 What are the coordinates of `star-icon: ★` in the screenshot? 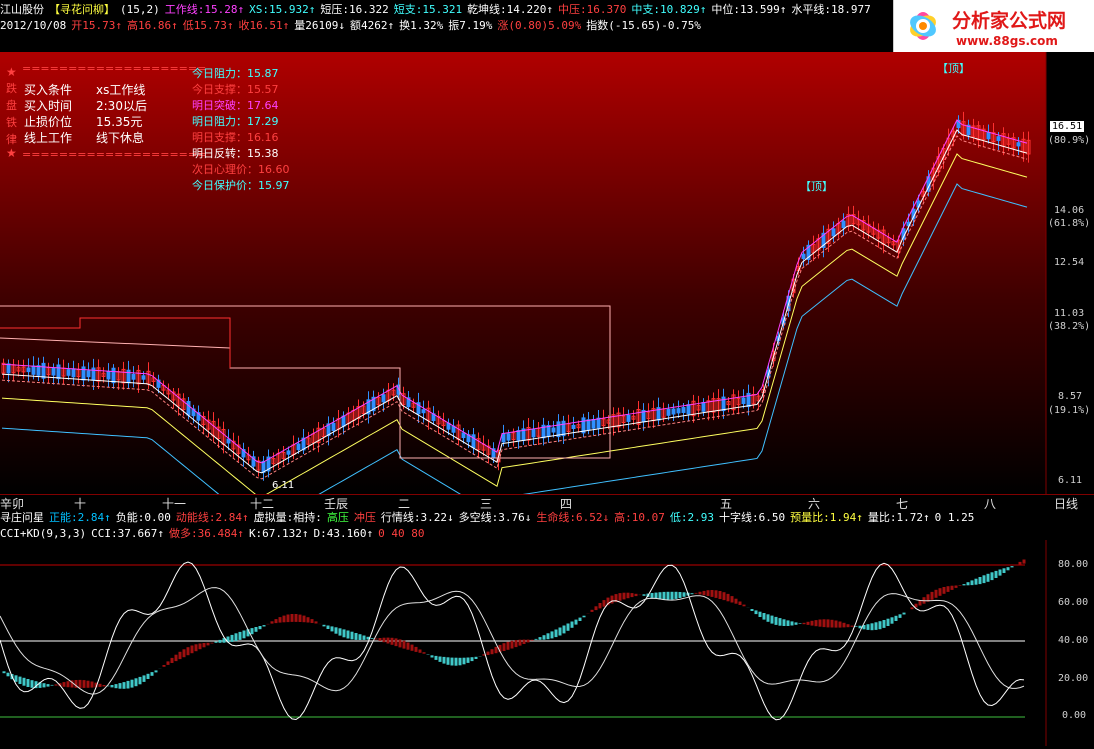 It's located at (11, 72).